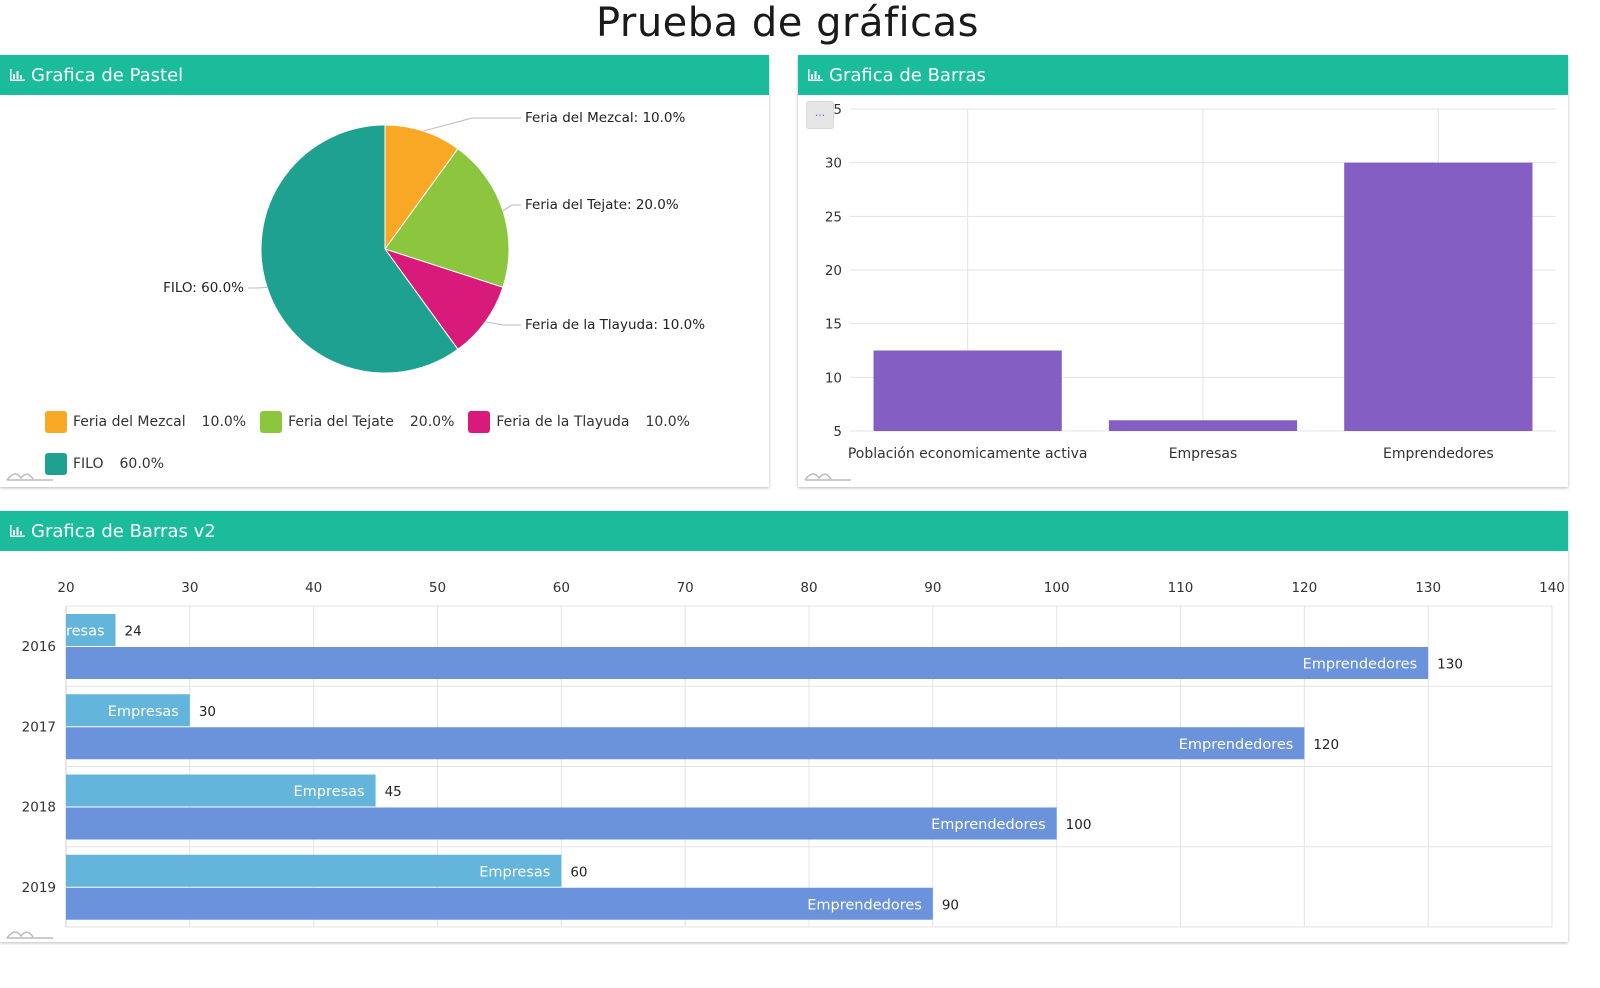 This screenshot has width=1600, height=988. What do you see at coordinates (833, 271) in the screenshot?
I see `y-tick-label: 20` at bounding box center [833, 271].